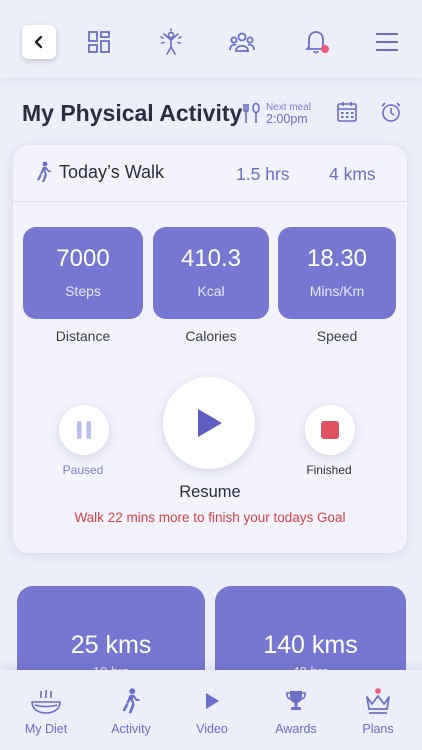 The height and width of the screenshot is (750, 422). What do you see at coordinates (347, 112) in the screenshot?
I see `calendar-icon` at bounding box center [347, 112].